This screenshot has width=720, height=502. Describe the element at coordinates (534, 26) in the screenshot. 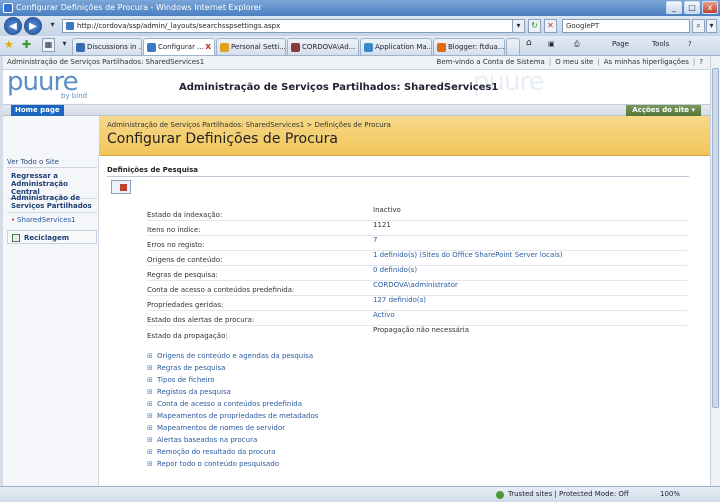

I see `refresh-icon: ↻` at that location.